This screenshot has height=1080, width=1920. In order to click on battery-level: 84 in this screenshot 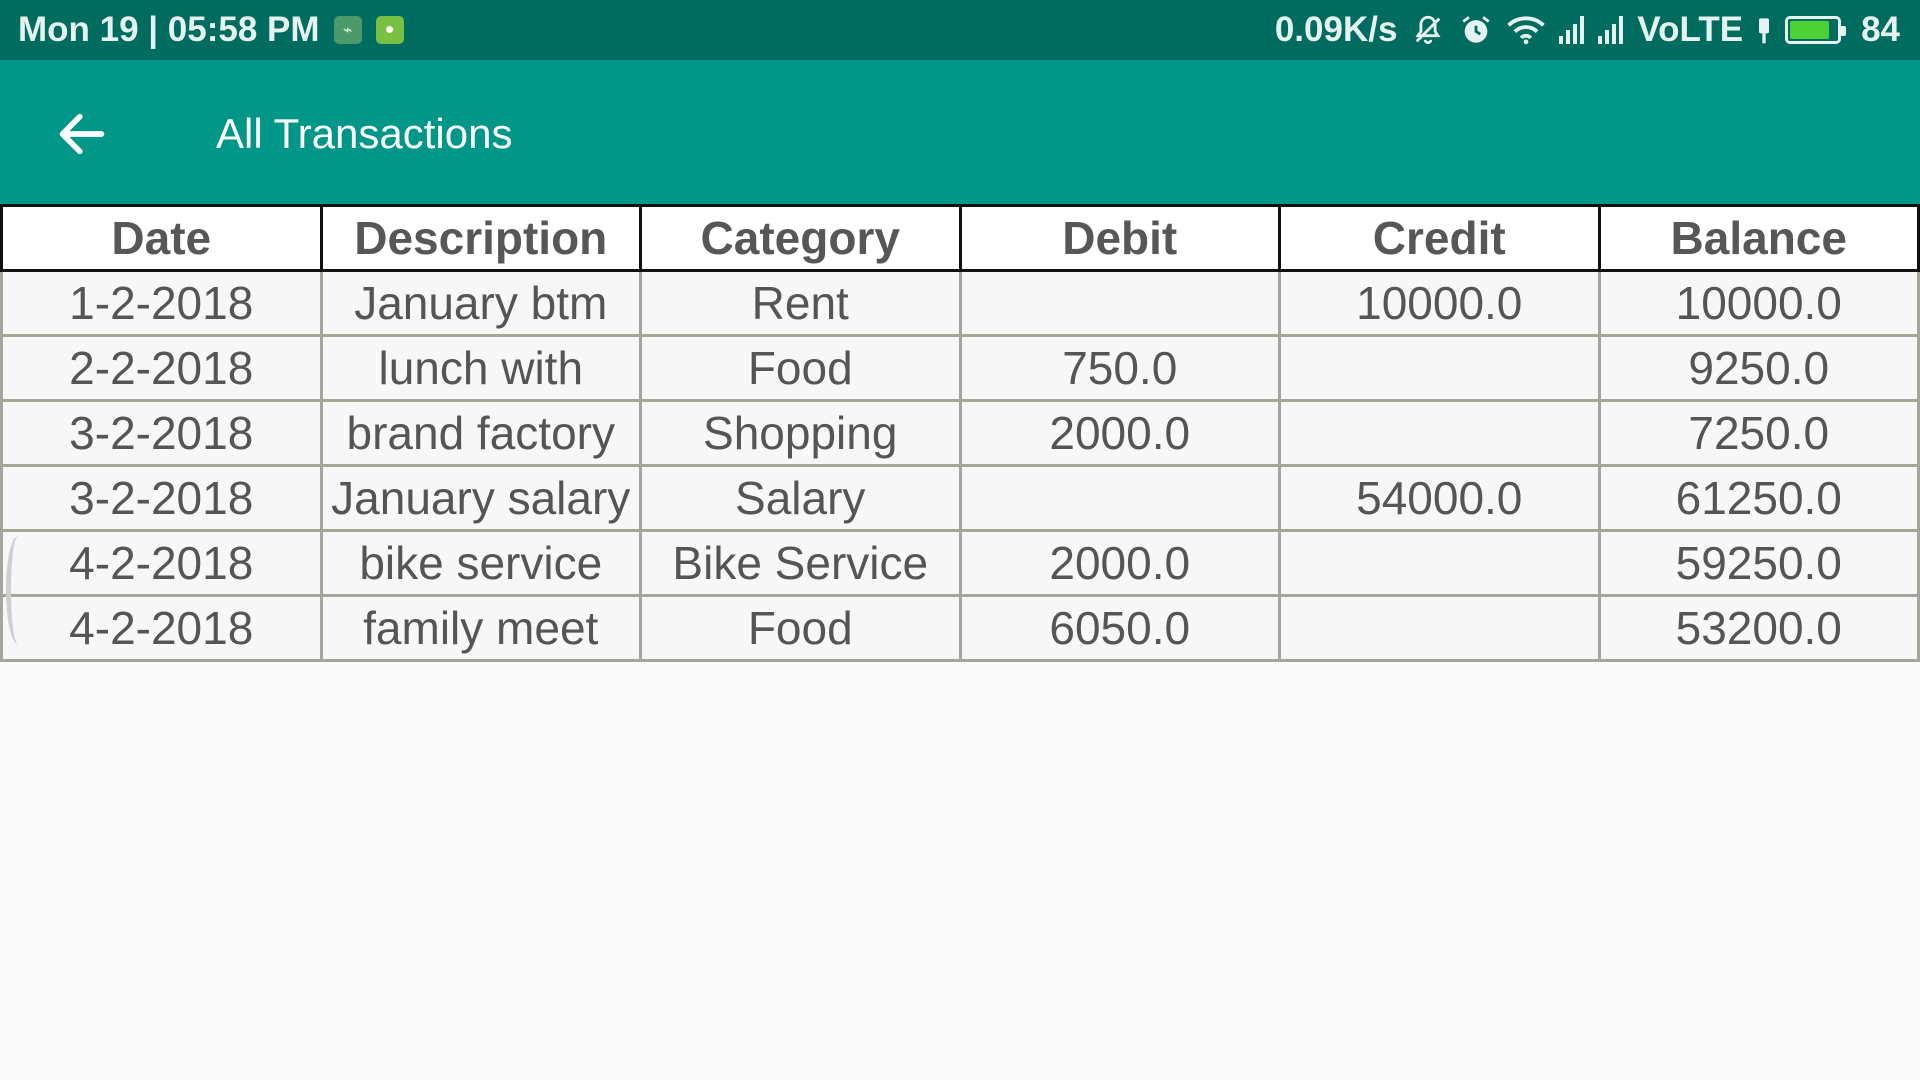, I will do `click(1880, 29)`.